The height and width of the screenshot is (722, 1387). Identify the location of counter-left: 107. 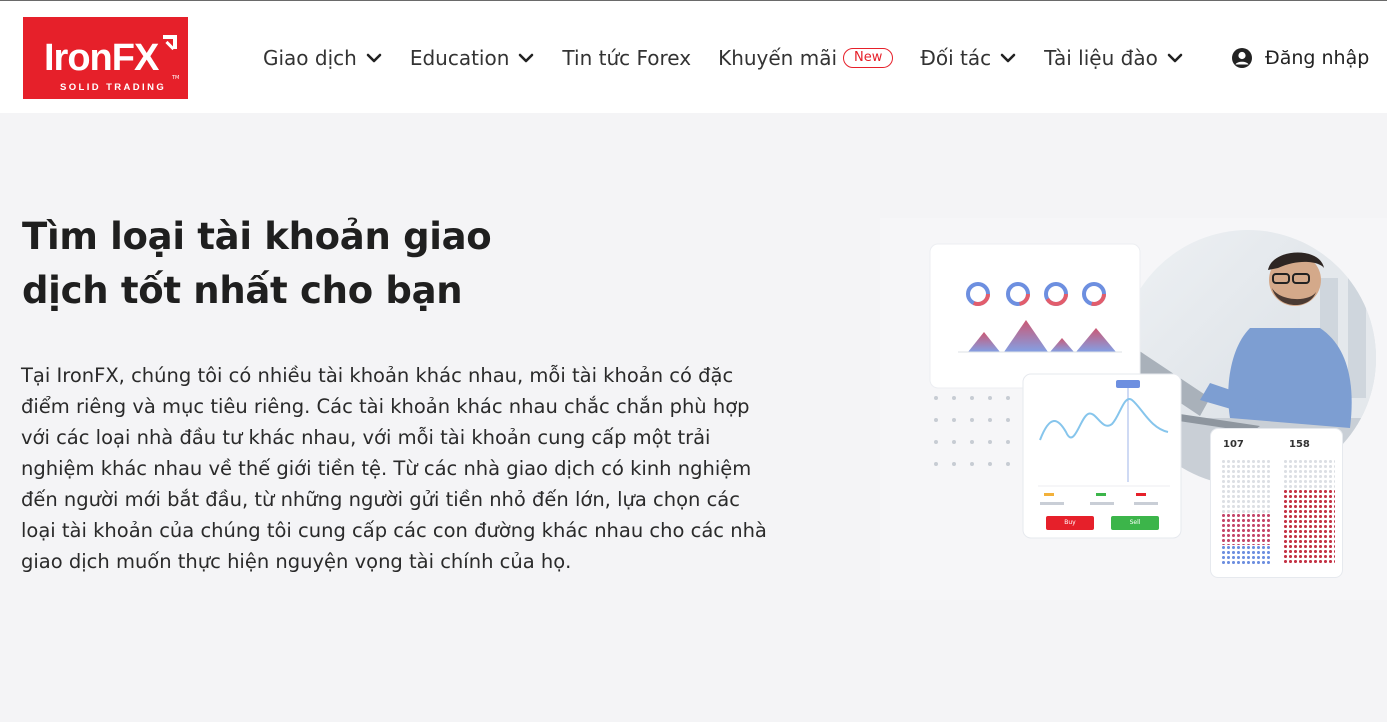
(1233, 444).